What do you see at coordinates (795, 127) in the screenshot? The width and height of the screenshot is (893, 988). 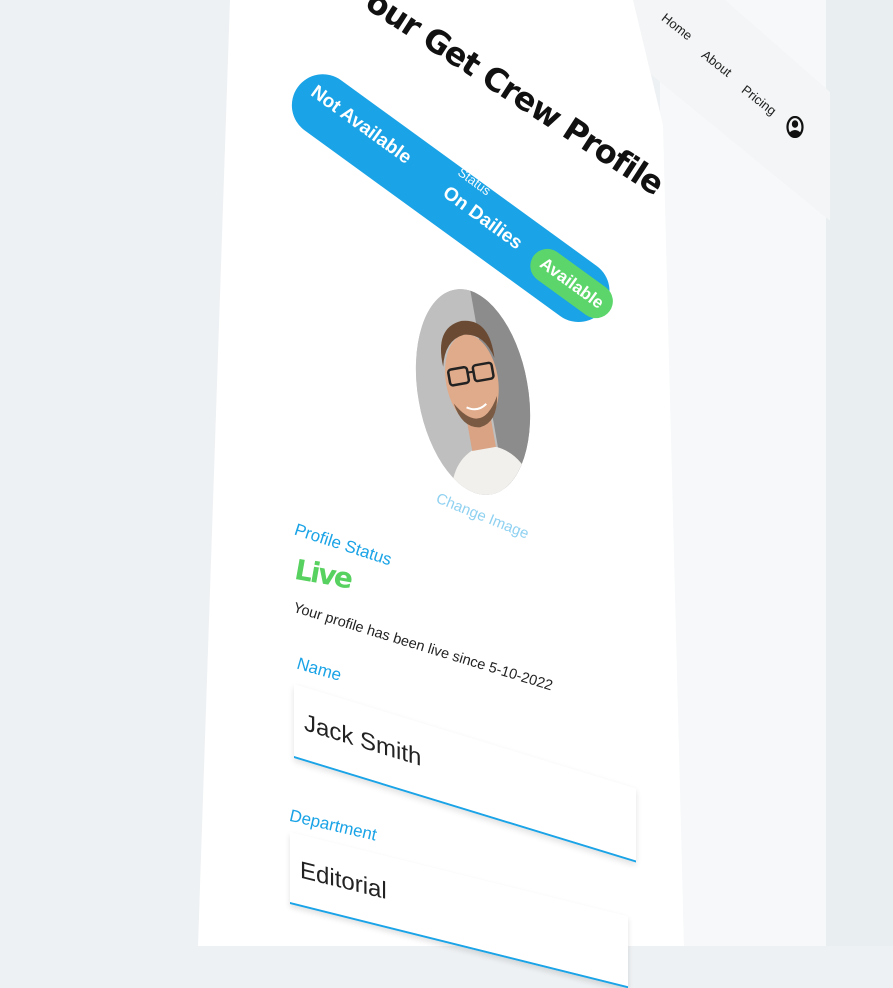 I see `user-circle-icon` at bounding box center [795, 127].